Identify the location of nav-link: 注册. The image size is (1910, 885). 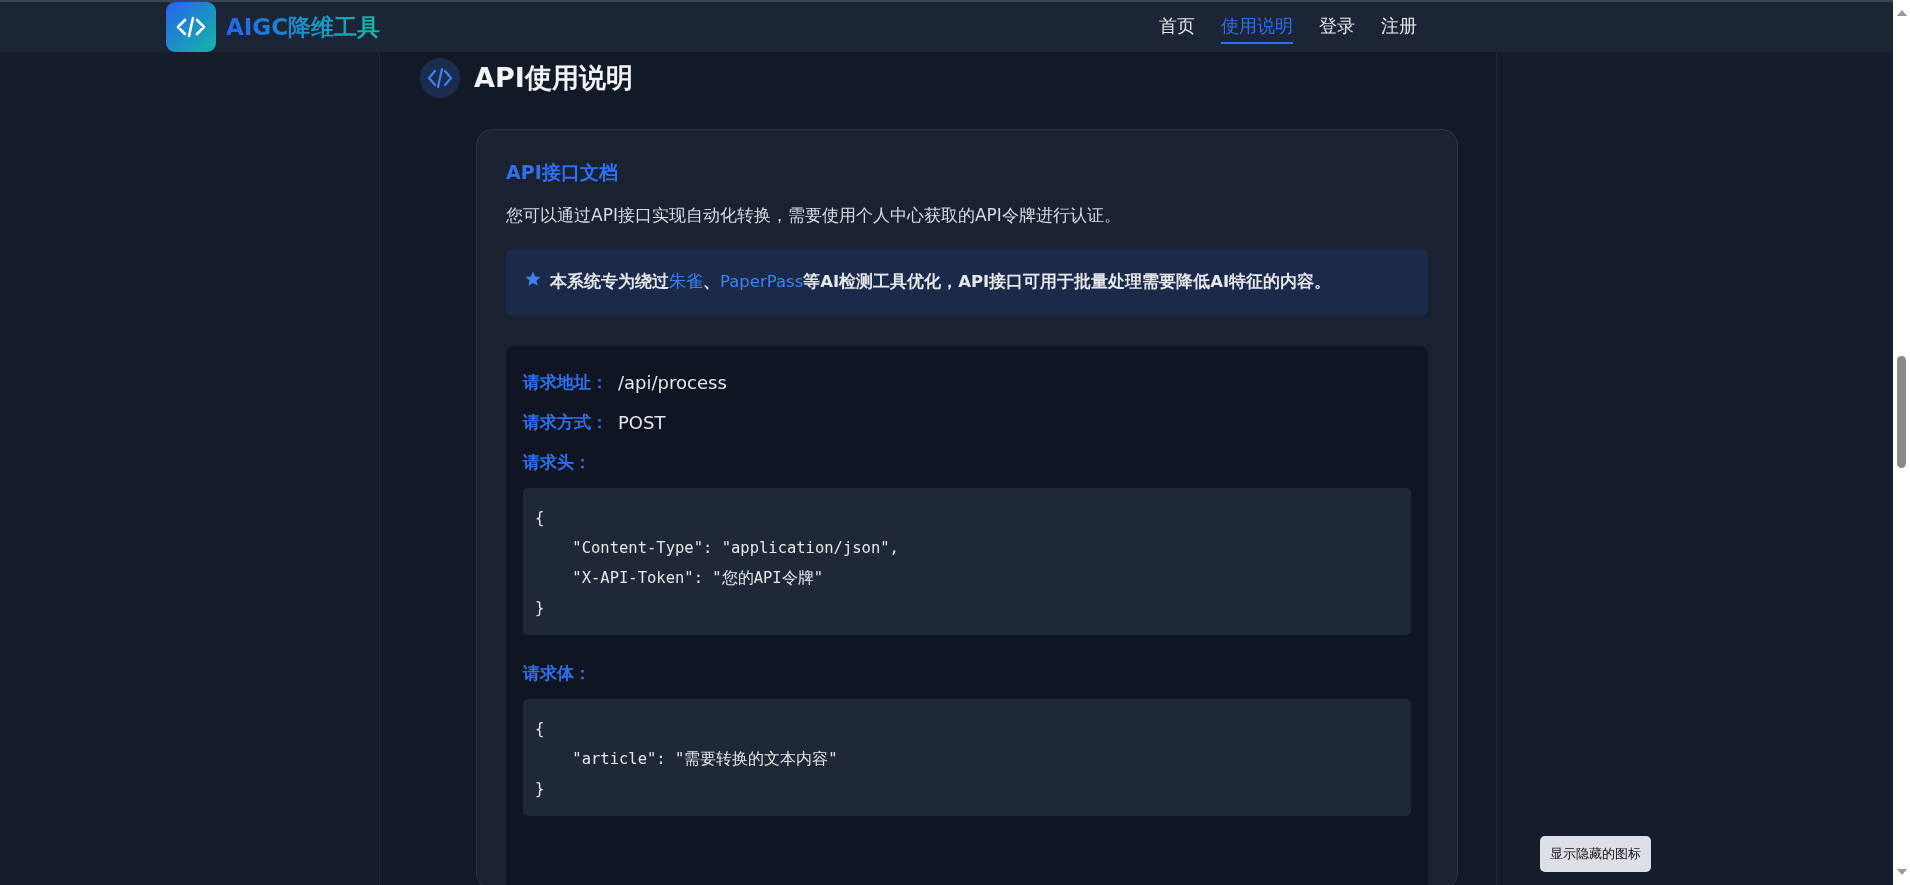
(1399, 27).